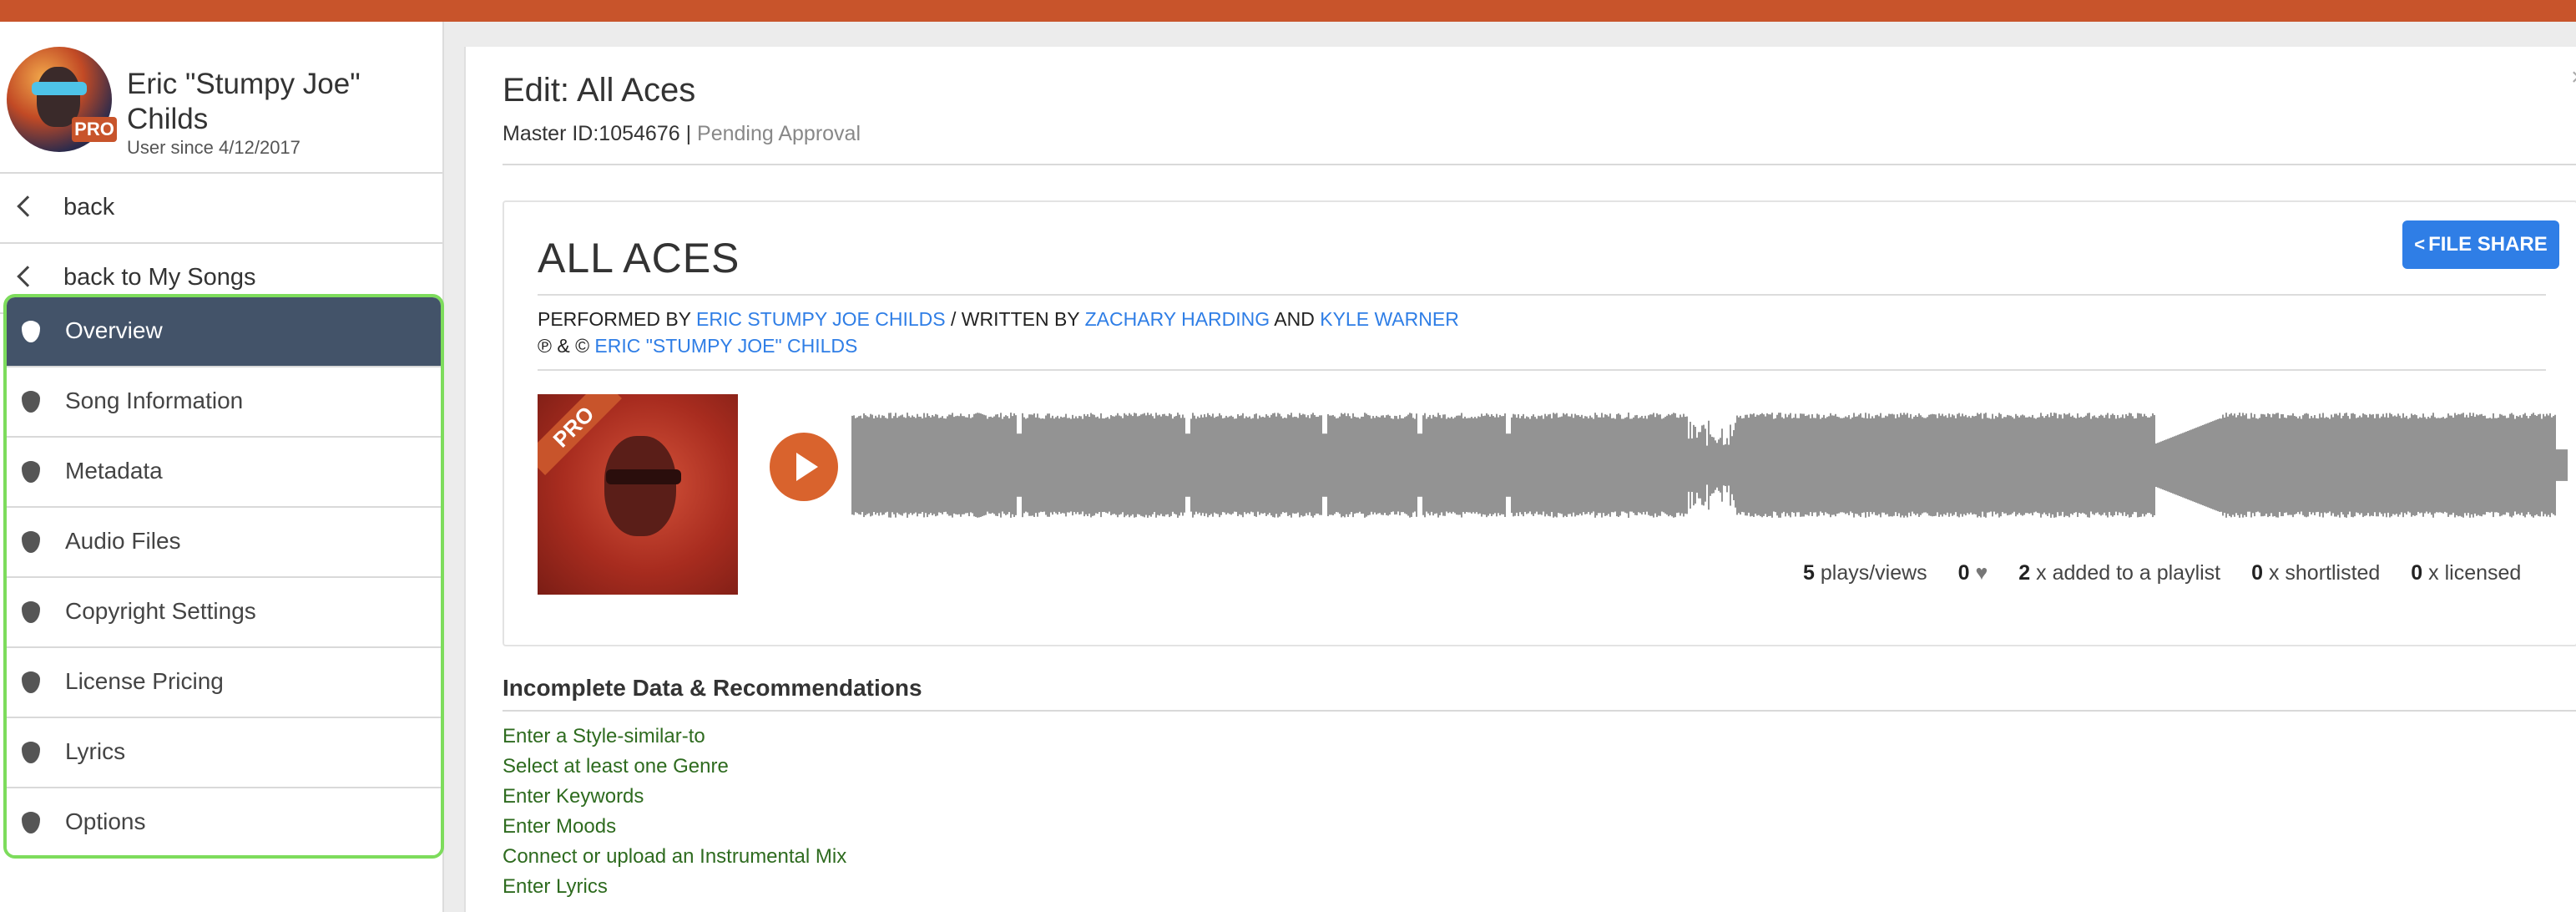 The width and height of the screenshot is (2576, 912). What do you see at coordinates (144, 681) in the screenshot?
I see `menu-item-label: License Pricing` at bounding box center [144, 681].